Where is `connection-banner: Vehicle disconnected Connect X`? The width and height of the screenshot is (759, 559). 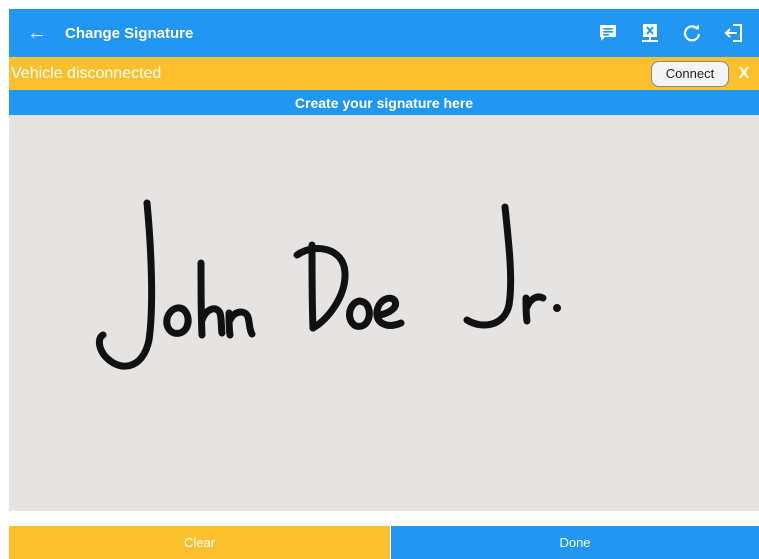
connection-banner: Vehicle disconnected Connect X is located at coordinates (384, 73).